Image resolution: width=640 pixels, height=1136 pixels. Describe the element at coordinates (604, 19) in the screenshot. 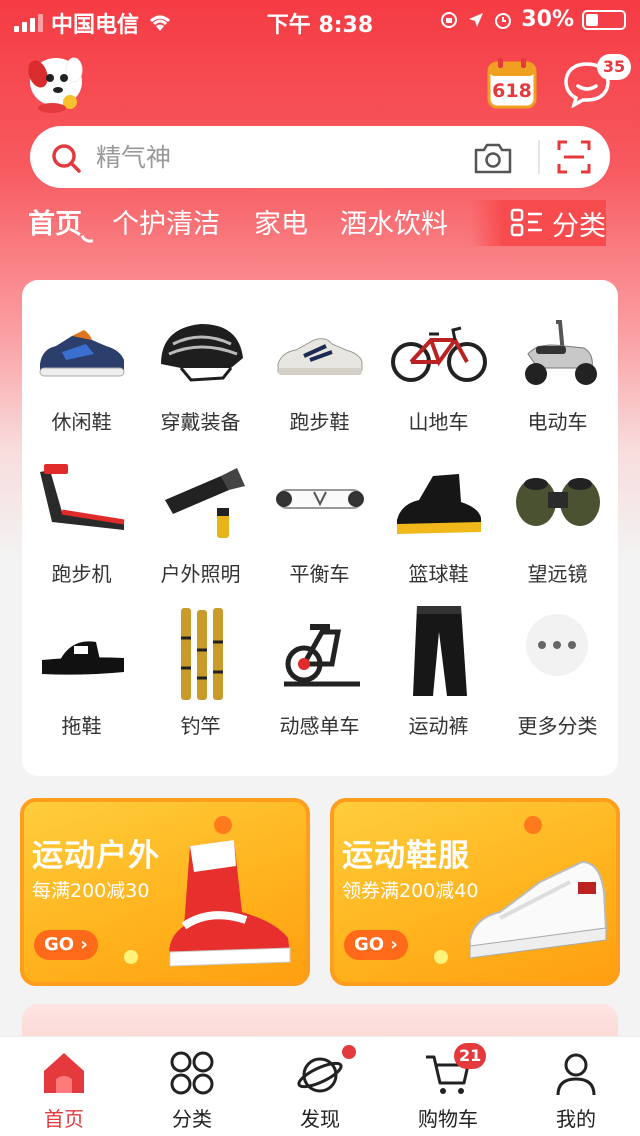

I see `battery-icon` at that location.